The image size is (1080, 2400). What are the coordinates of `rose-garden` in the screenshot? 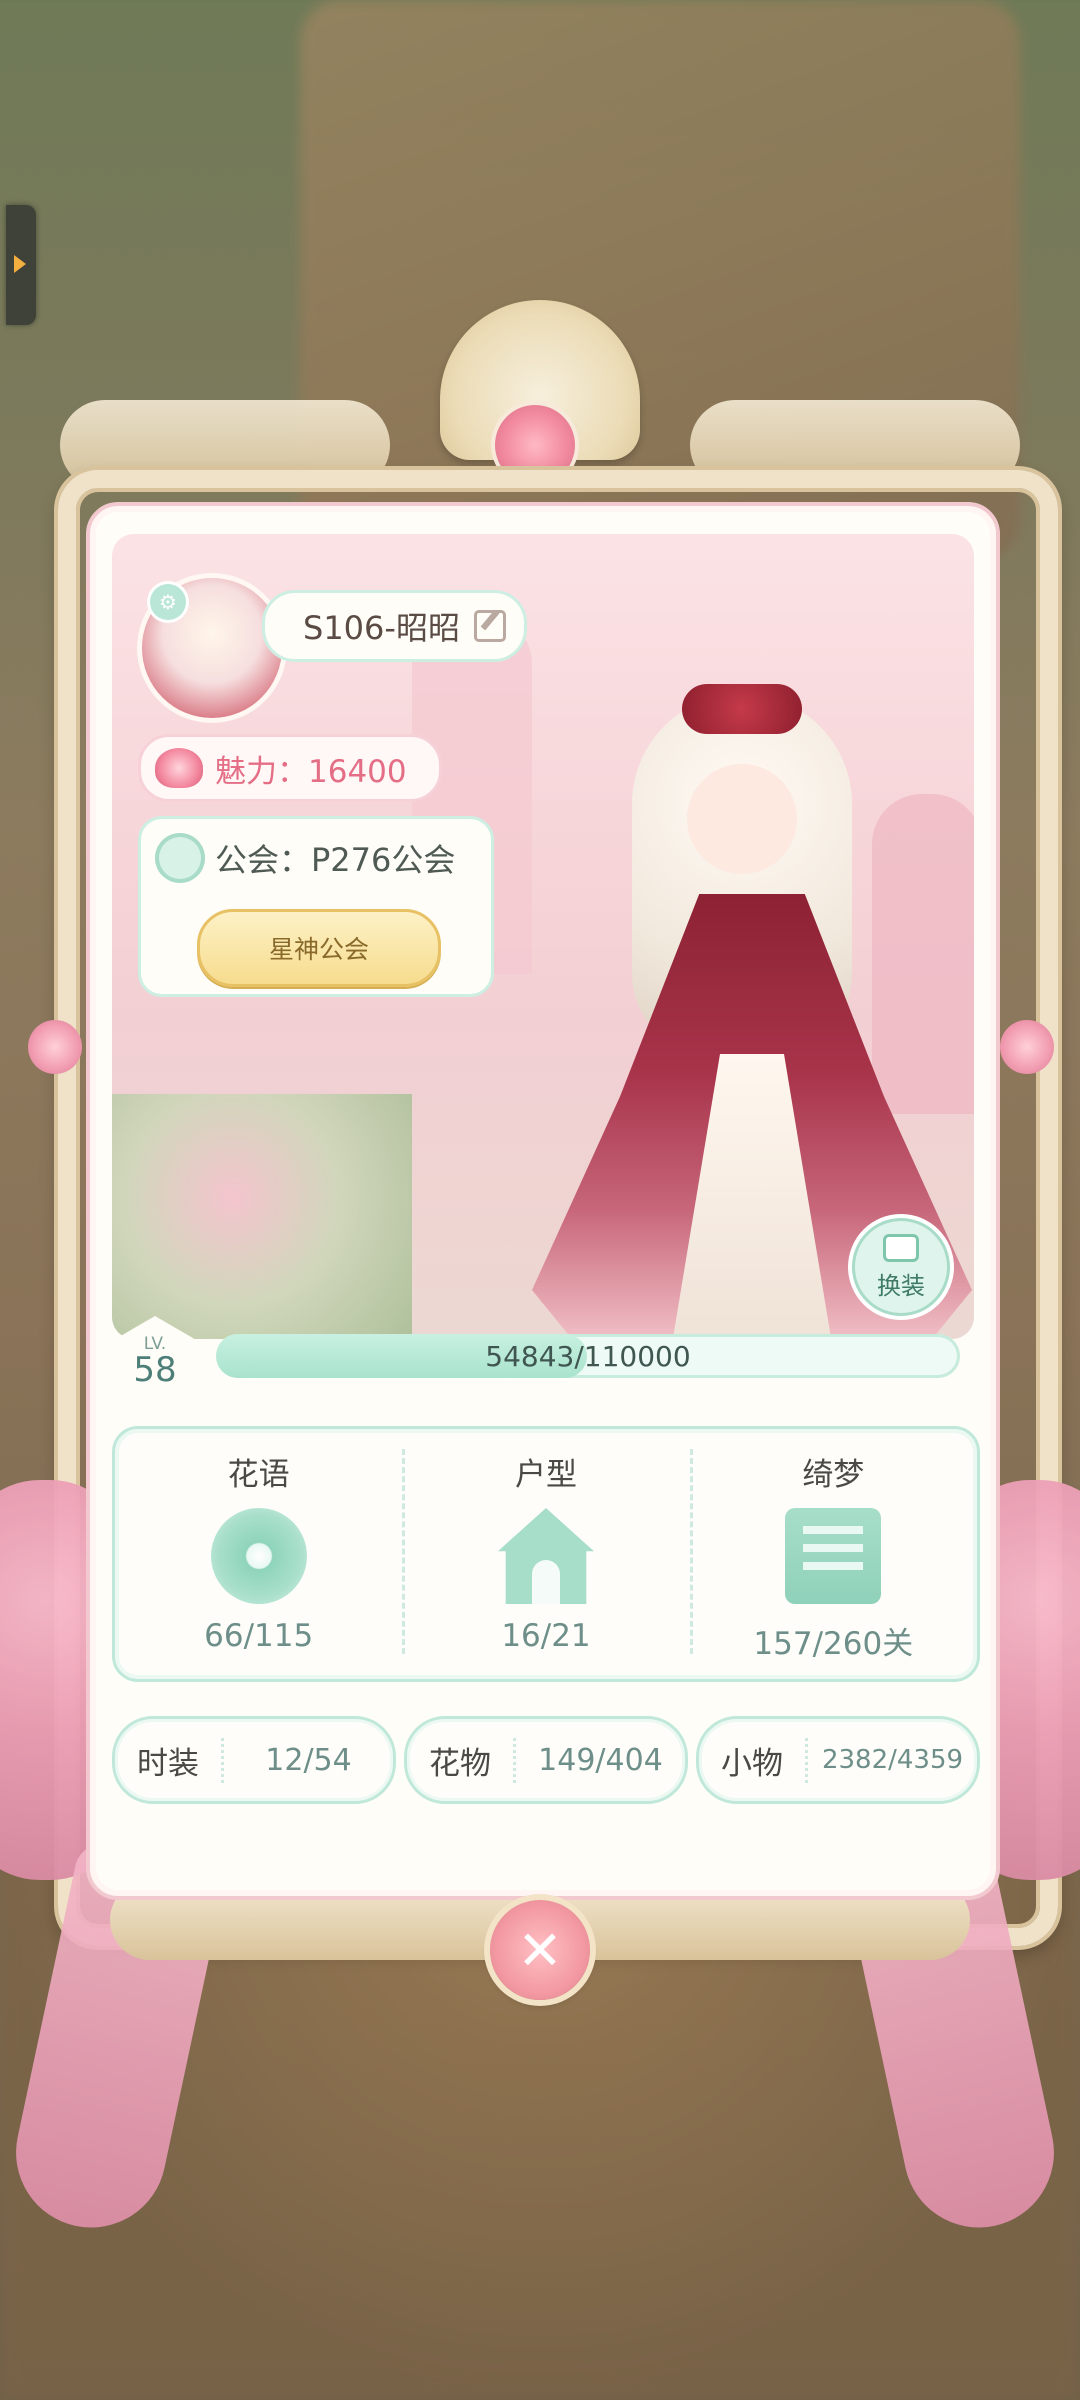 It's located at (262, 1216).